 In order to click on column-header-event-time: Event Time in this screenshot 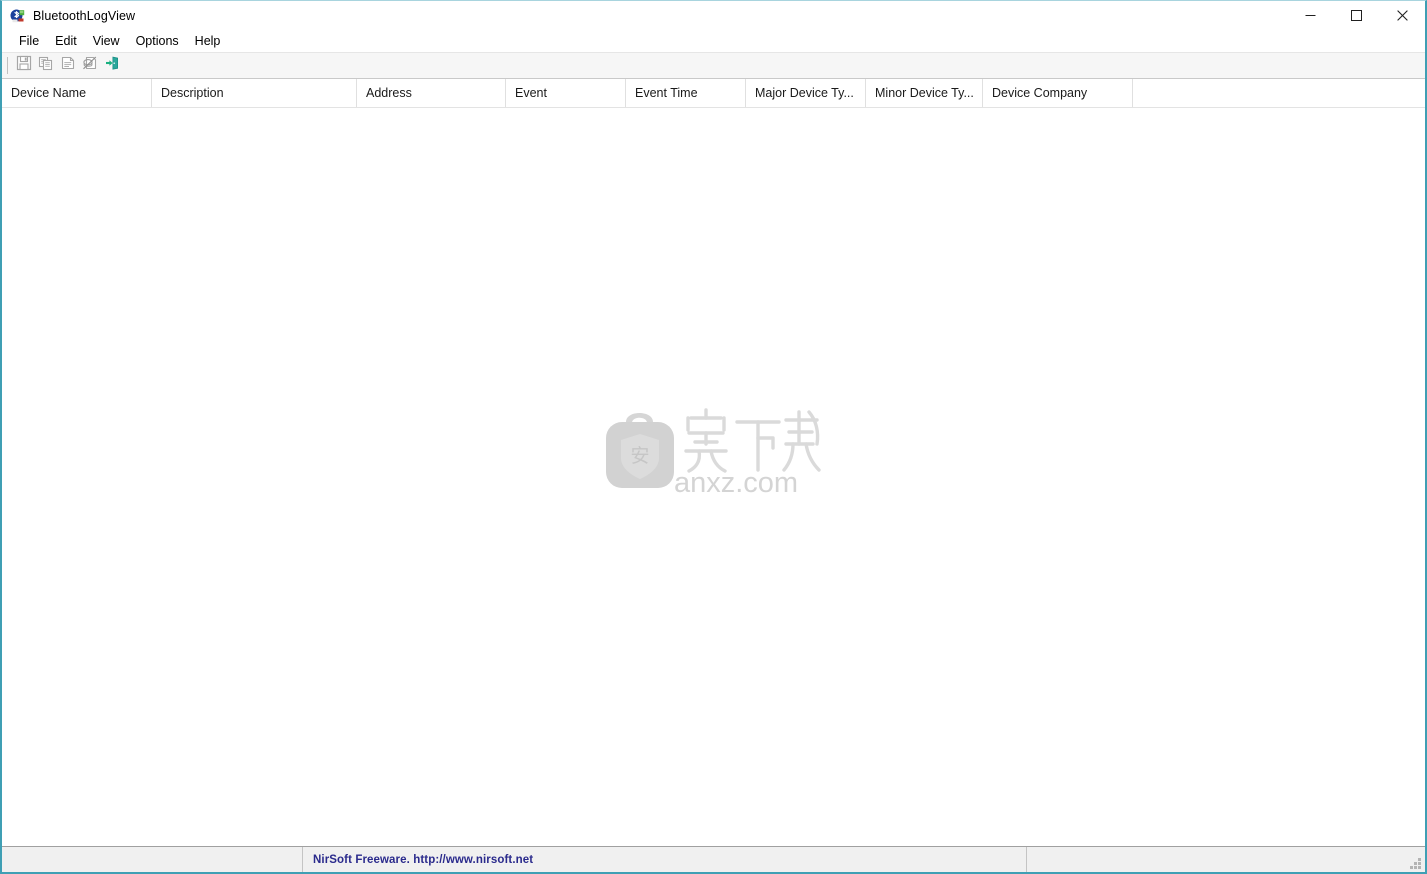, I will do `click(686, 93)`.